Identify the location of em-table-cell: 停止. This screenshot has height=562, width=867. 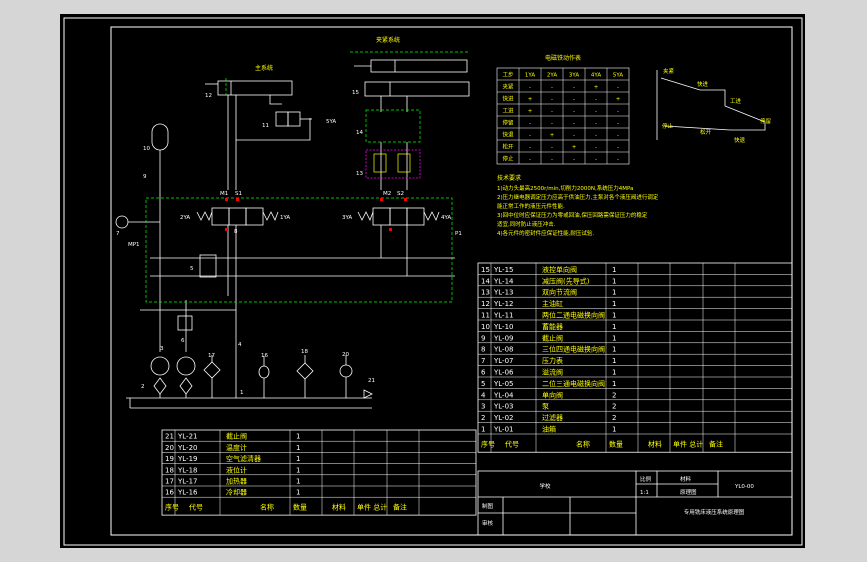
(508, 159).